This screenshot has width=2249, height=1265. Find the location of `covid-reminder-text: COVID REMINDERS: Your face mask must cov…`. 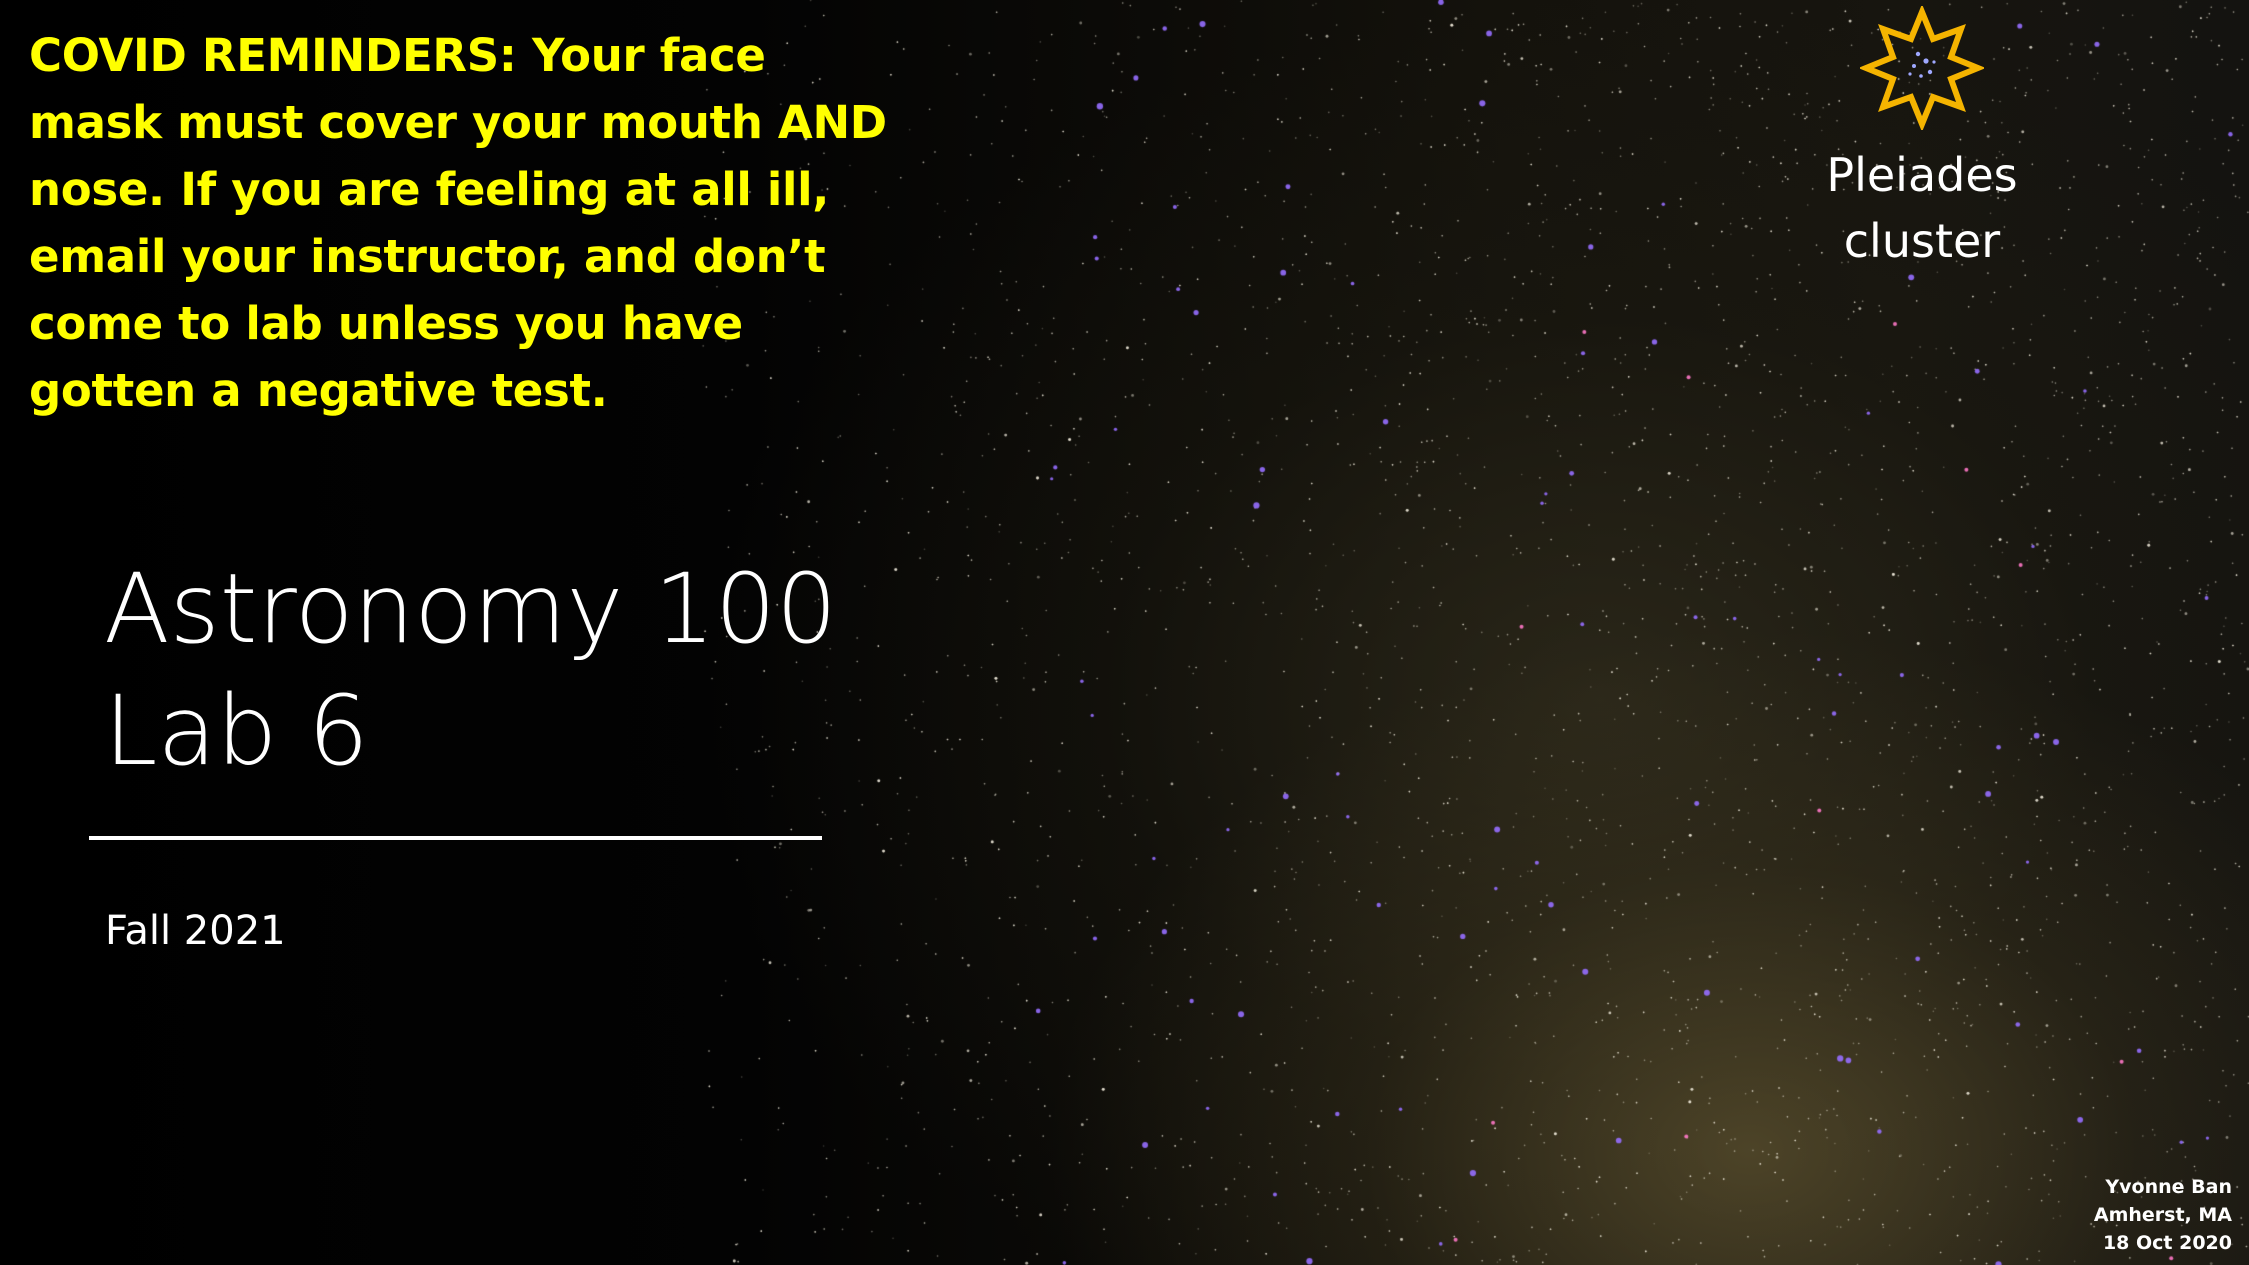

covid-reminder-text: COVID REMINDERS: Your face mask must cov… is located at coordinates (458, 223).